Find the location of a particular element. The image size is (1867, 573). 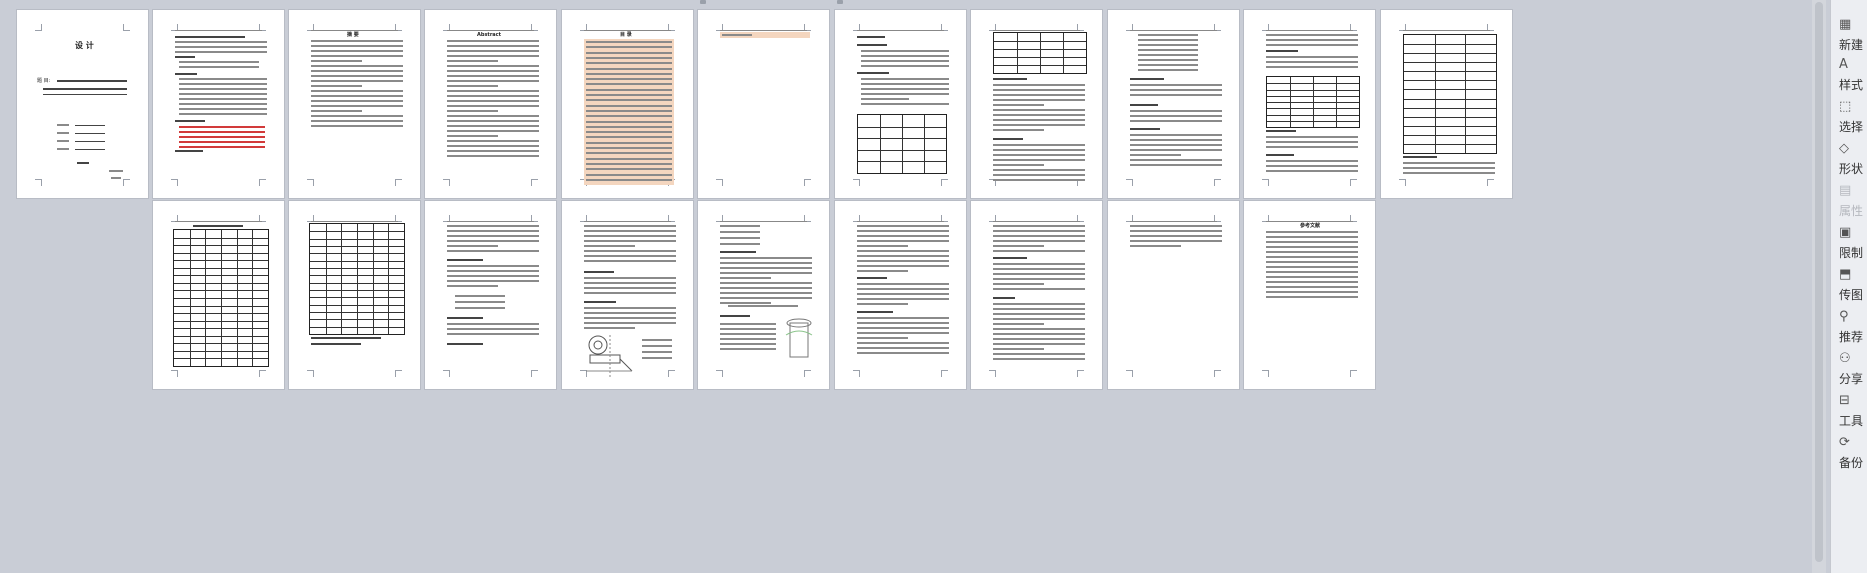

sidebar-item-5: ▣ 限制 is located at coordinates (1849, 248).